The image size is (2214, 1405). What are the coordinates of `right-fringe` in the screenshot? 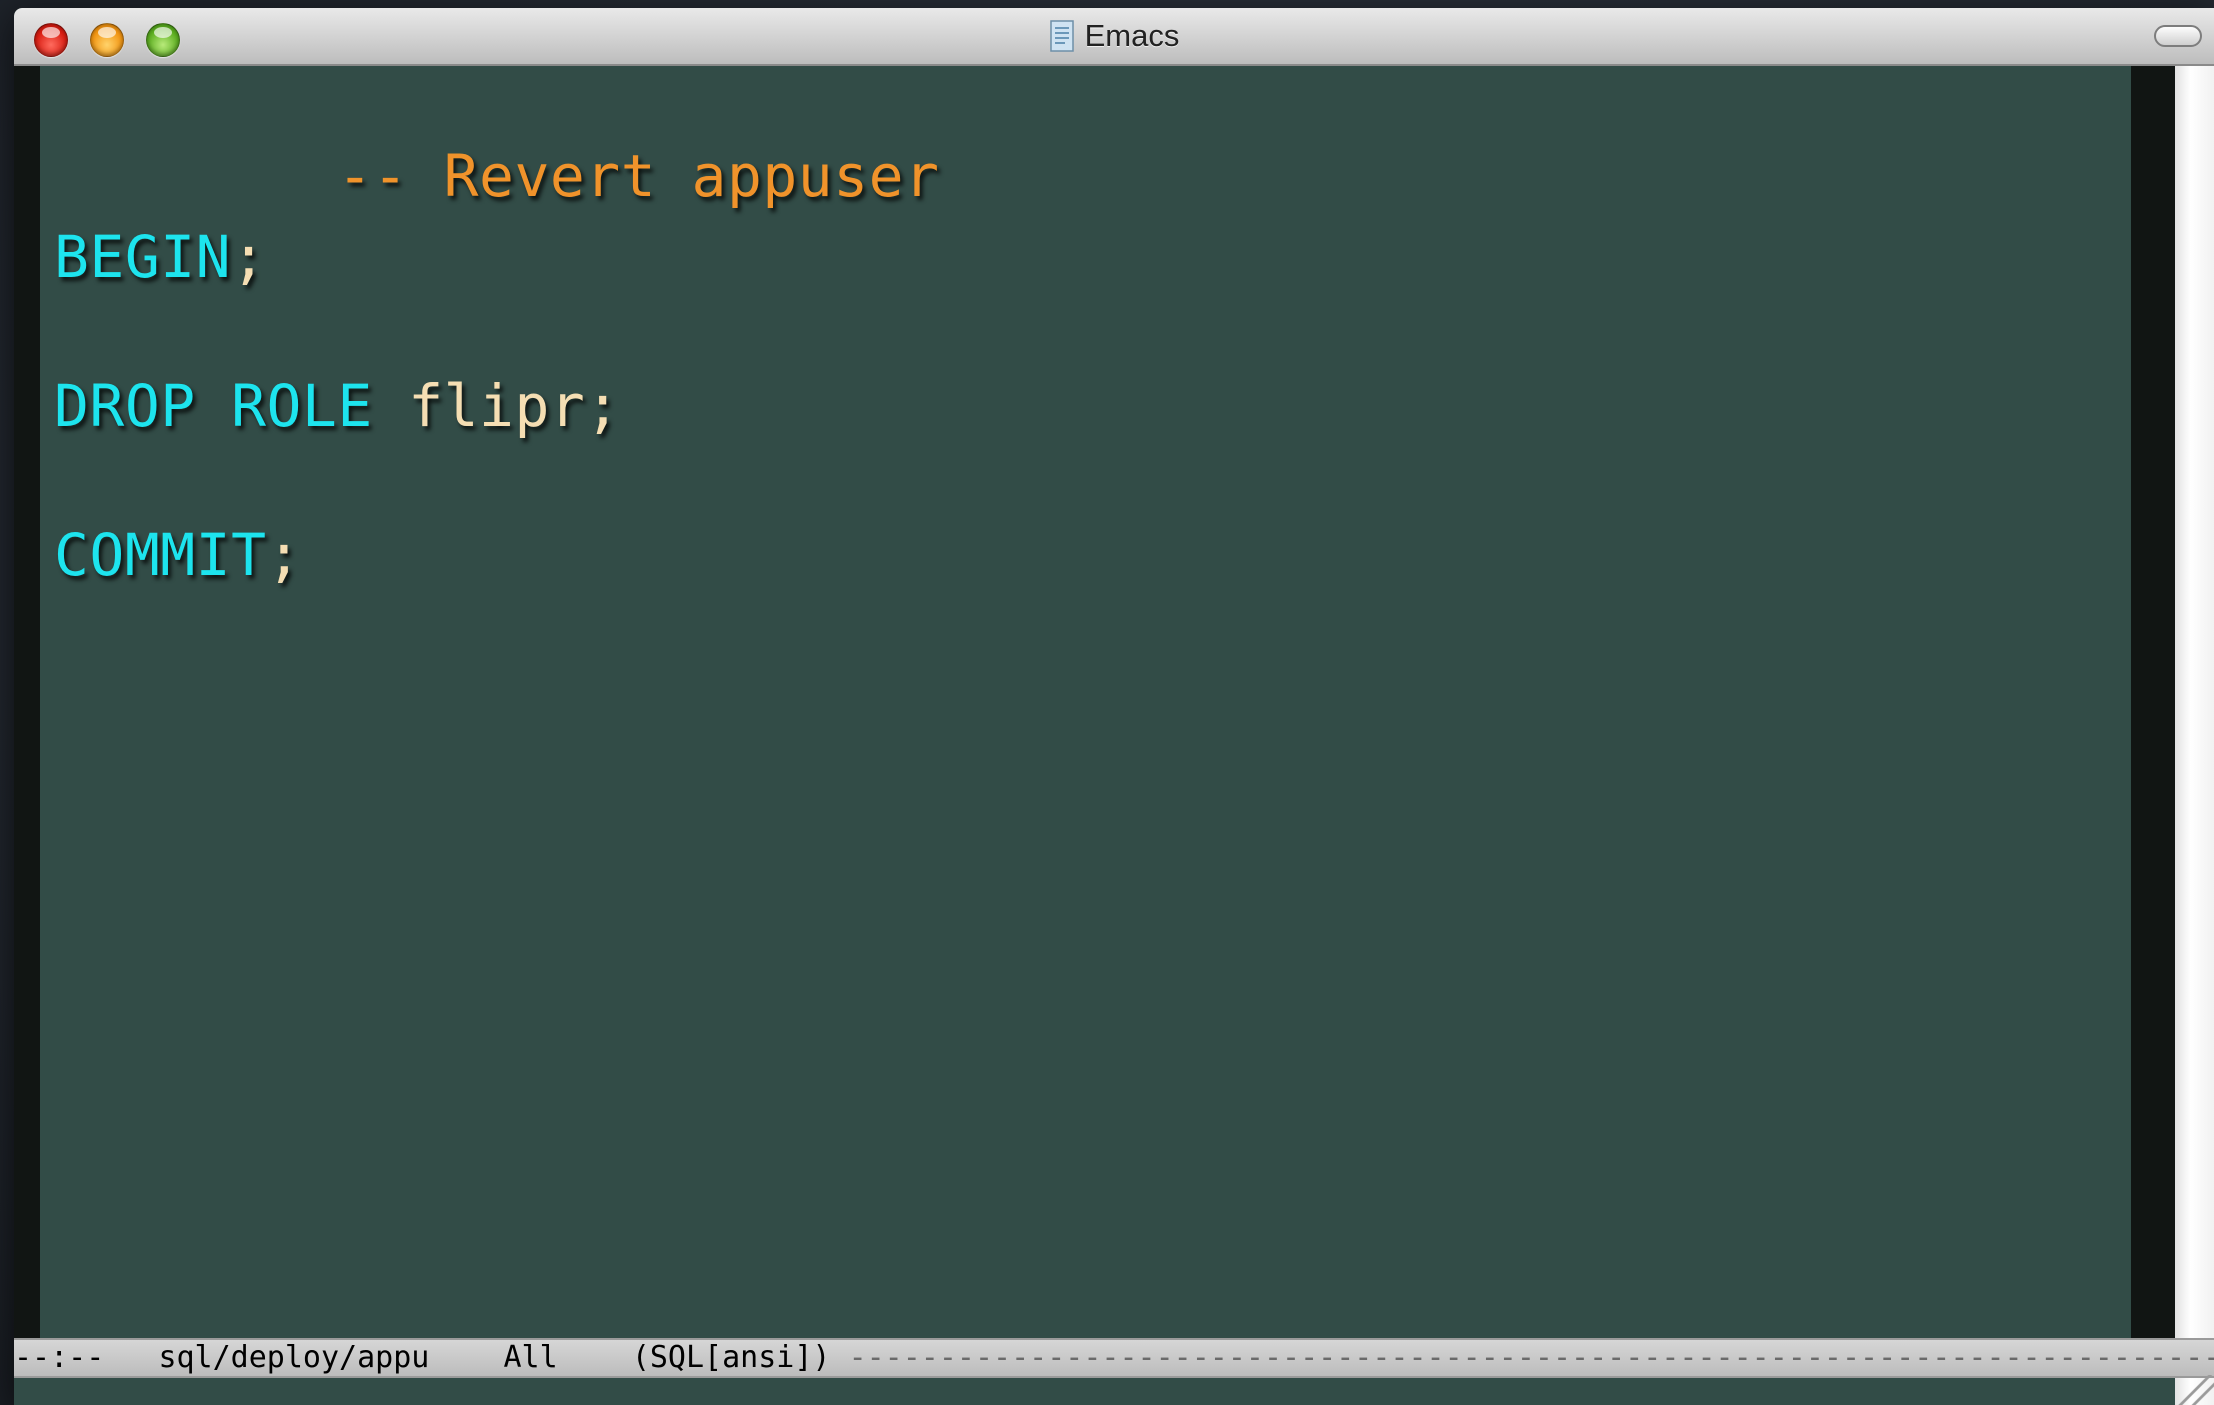 It's located at (2153, 706).